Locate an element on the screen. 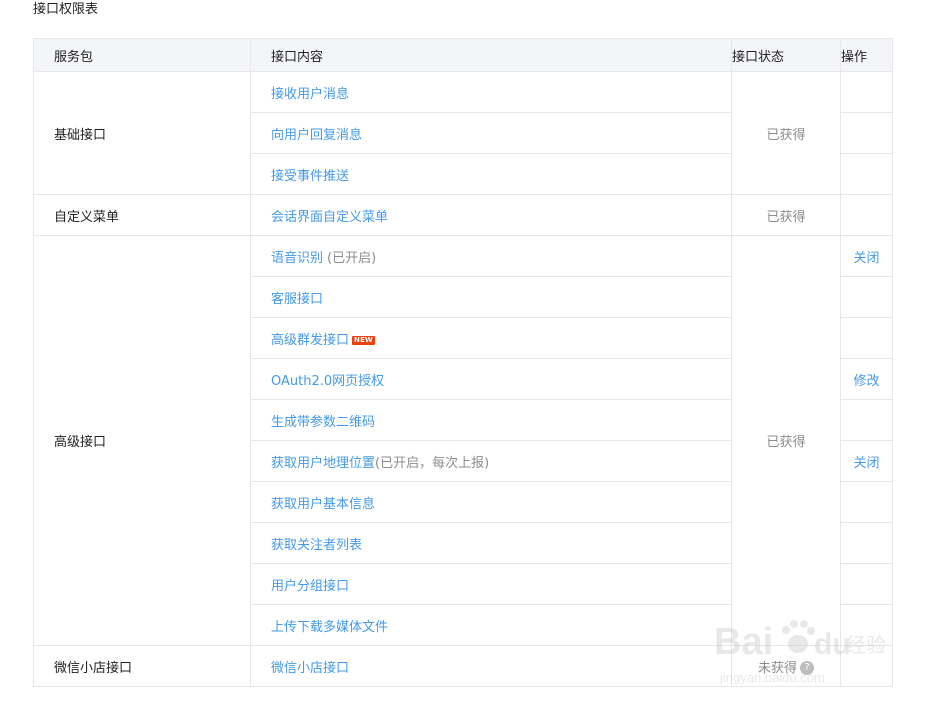 This screenshot has width=932, height=708. api-content-cell: 上传下载多媒体文件 is located at coordinates (491, 625).